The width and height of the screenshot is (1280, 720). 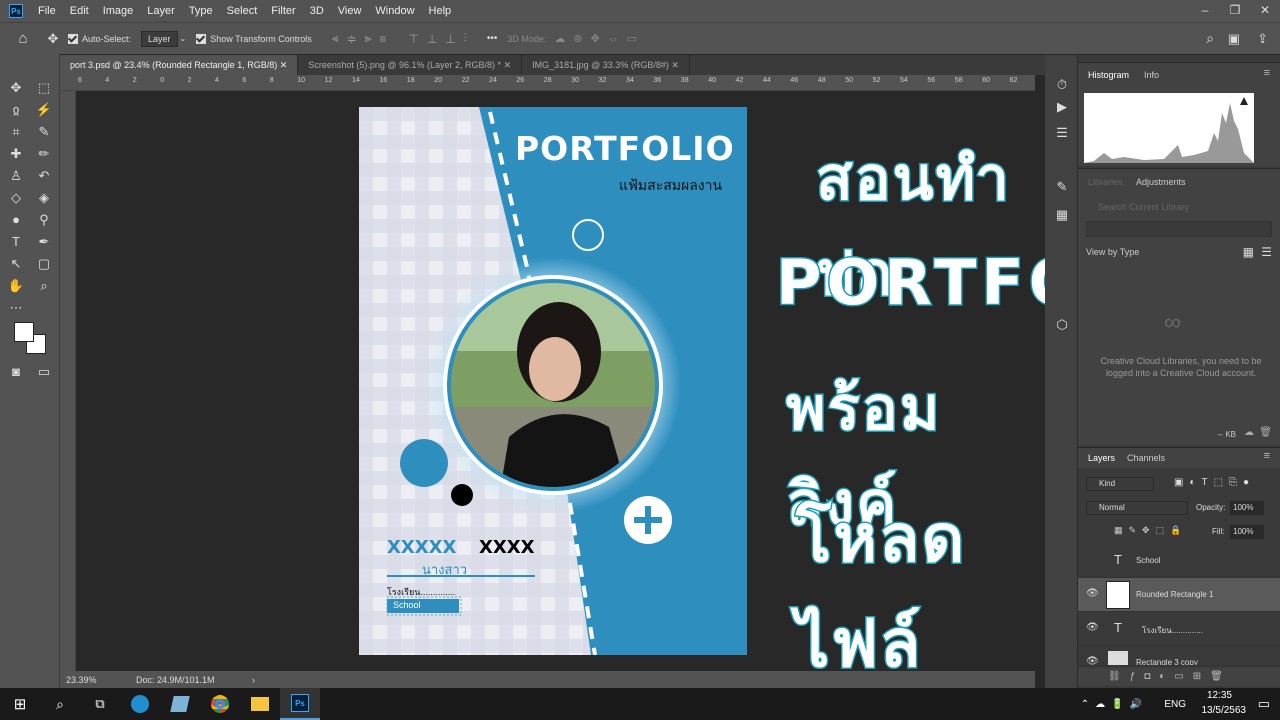 I want to click on notification-icon: ▭, so click(x=1264, y=704).